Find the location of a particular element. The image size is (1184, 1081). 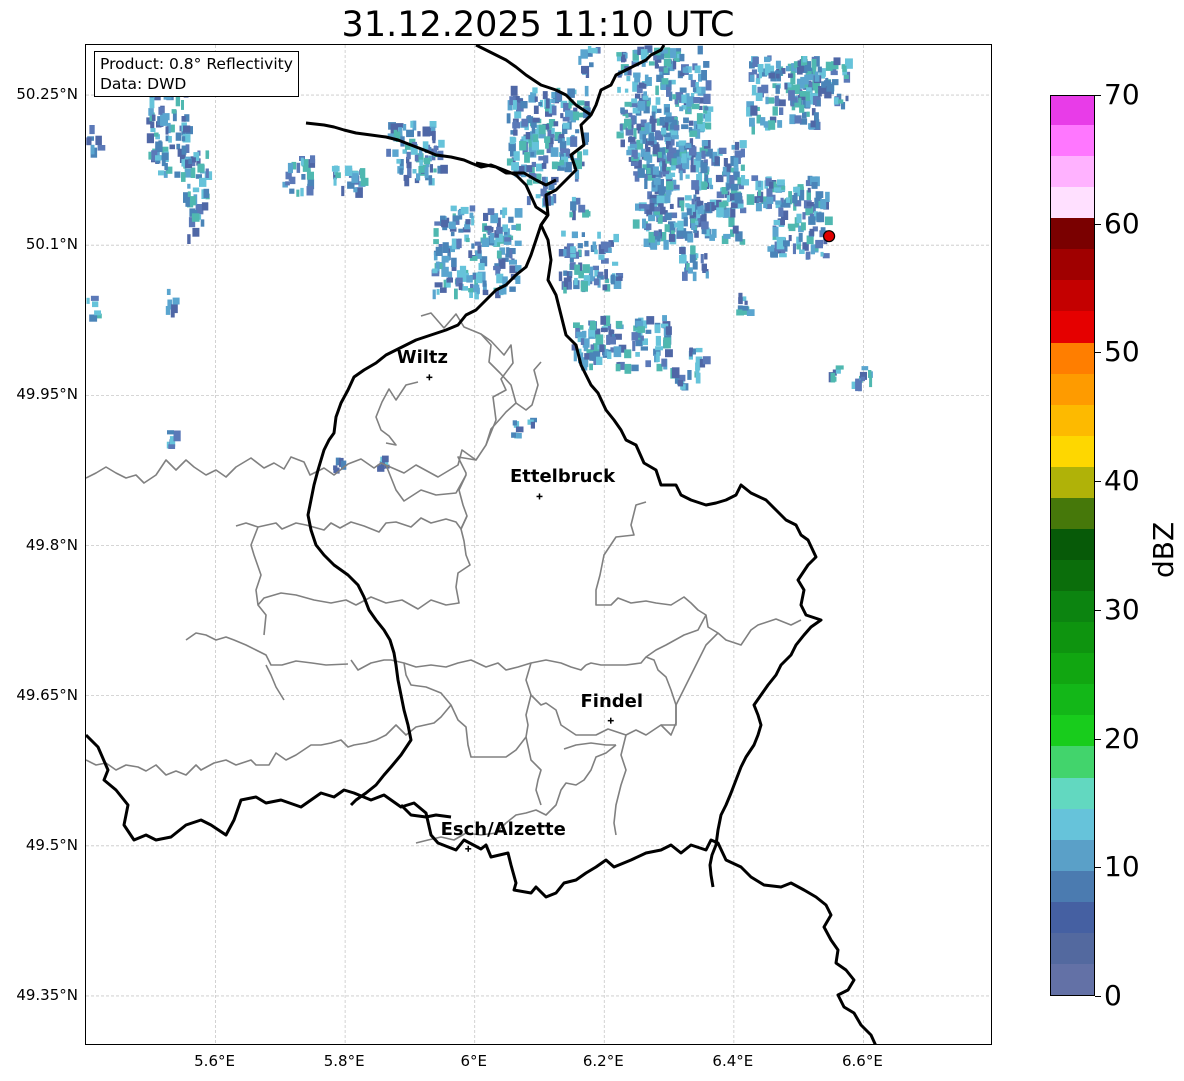

radar-site-marker is located at coordinates (829, 236).